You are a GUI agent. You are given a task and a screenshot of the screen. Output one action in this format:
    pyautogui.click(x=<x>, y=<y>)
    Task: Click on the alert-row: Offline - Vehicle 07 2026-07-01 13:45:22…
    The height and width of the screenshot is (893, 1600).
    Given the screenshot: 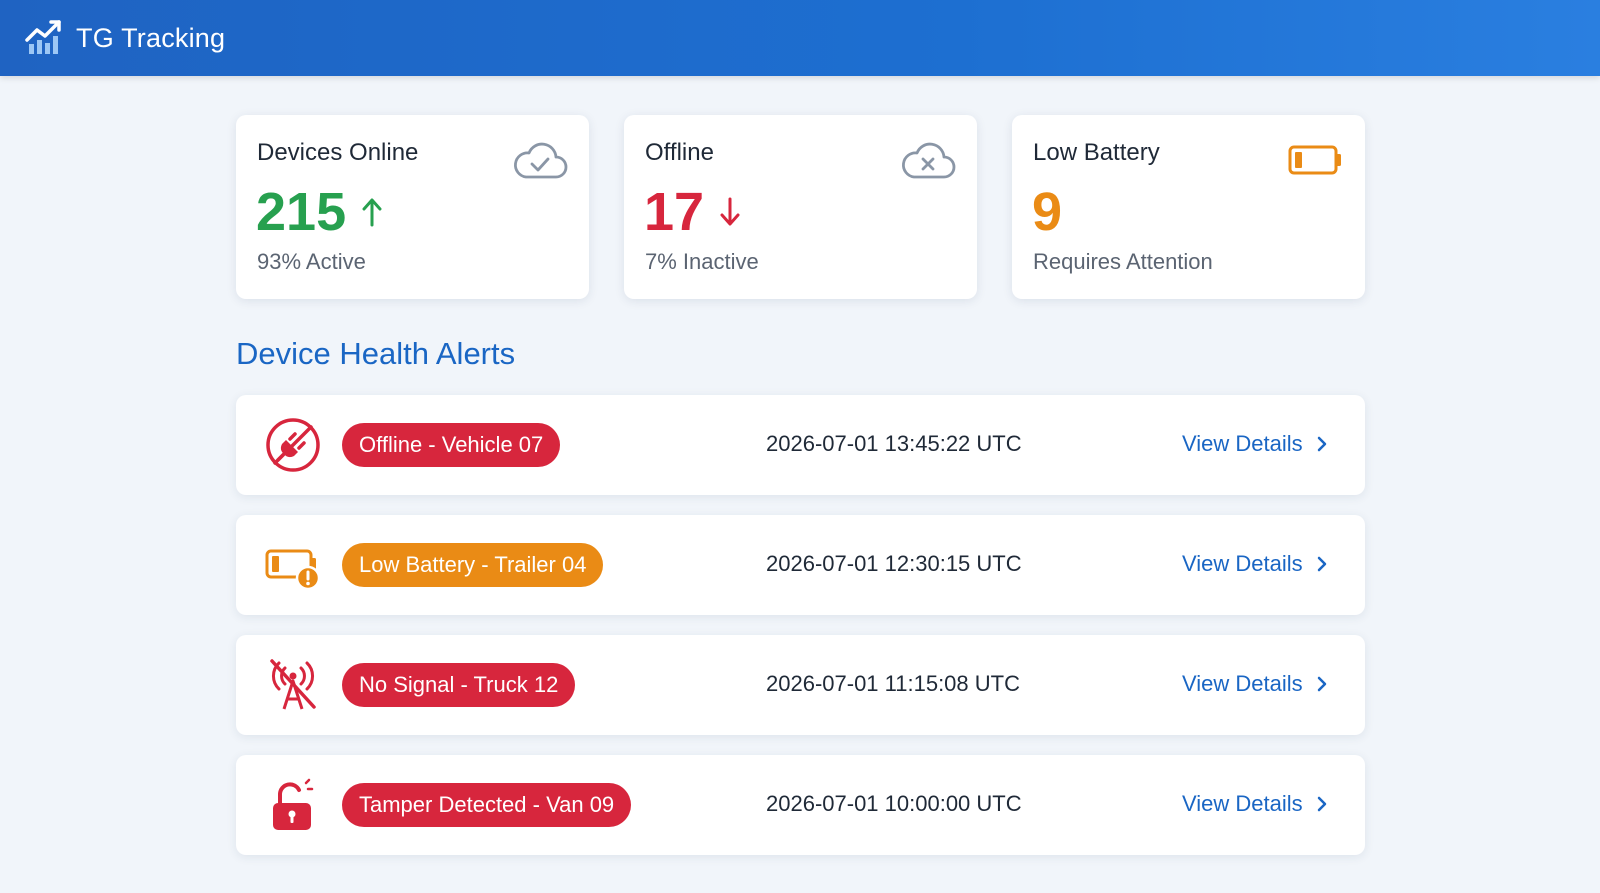 What is the action you would take?
    pyautogui.click(x=800, y=445)
    